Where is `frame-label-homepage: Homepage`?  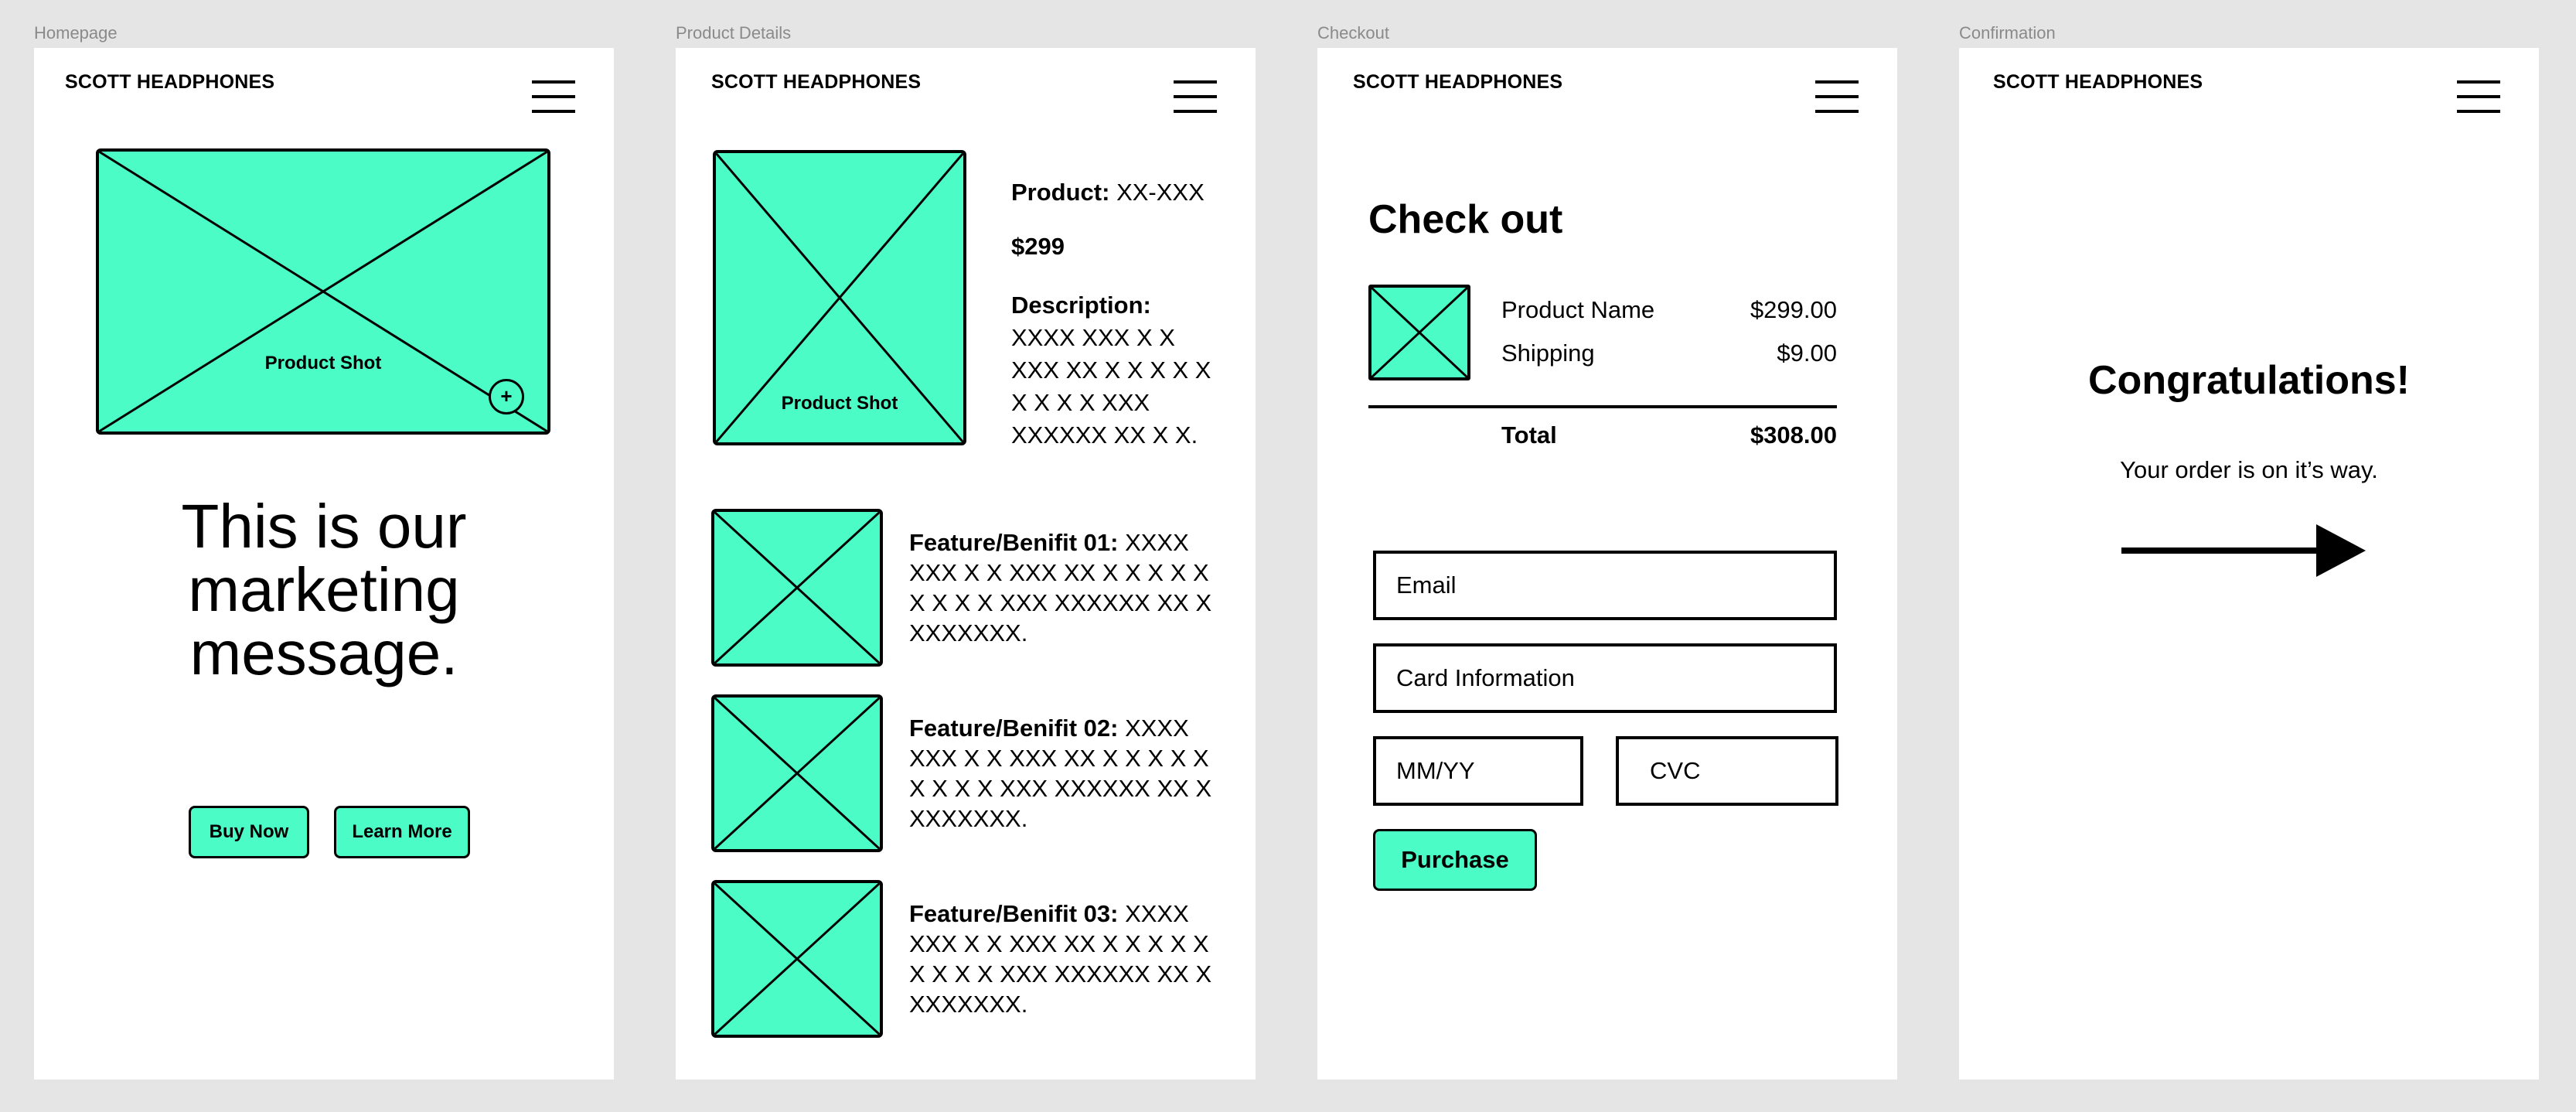
frame-label-homepage: Homepage is located at coordinates (76, 33).